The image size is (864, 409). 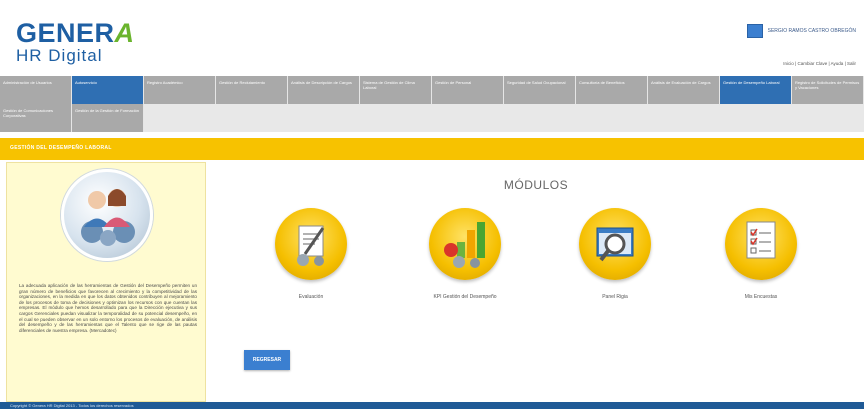 I want to click on logo-subtitle: HR Digital, so click(x=59, y=55).